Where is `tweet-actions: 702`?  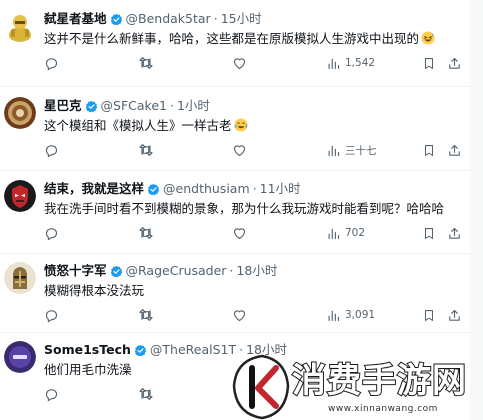 tweet-actions: 702 is located at coordinates (254, 233).